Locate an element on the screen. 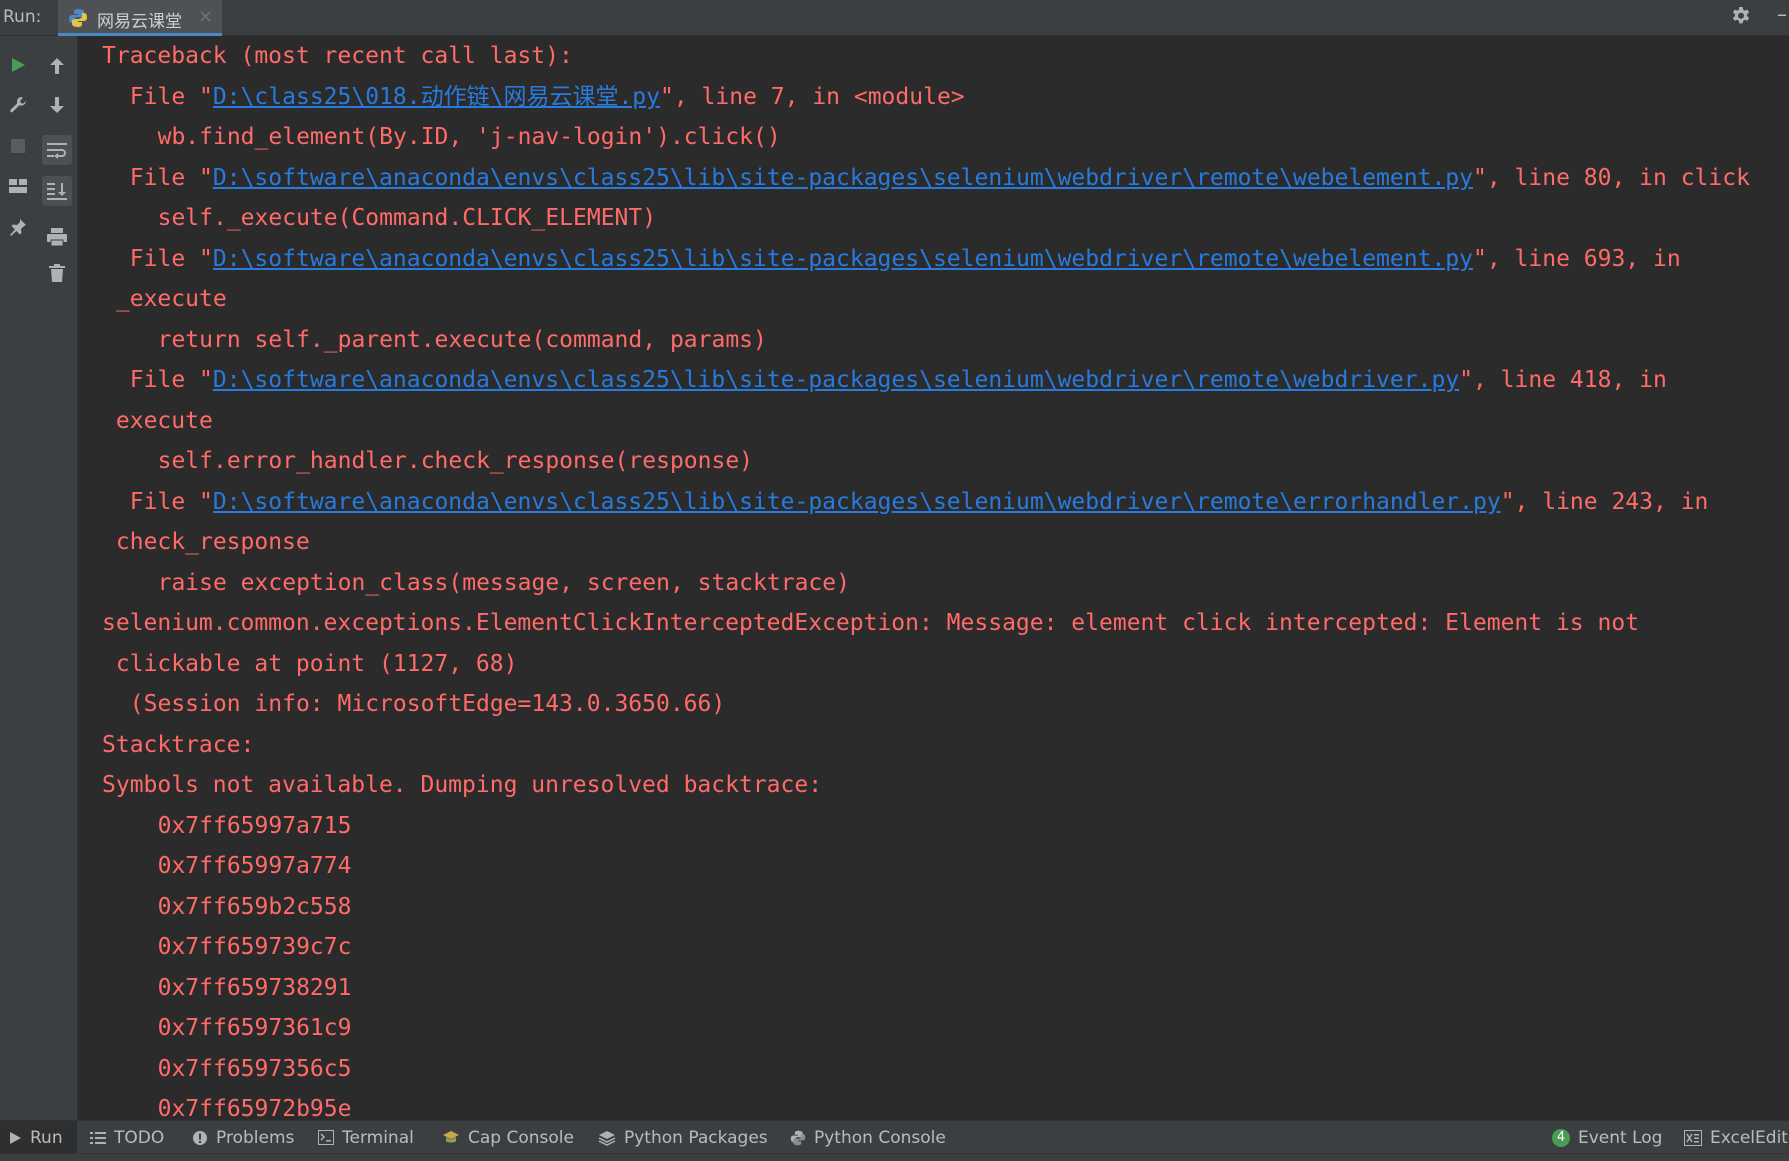  run-label: Run: is located at coordinates (22, 17).